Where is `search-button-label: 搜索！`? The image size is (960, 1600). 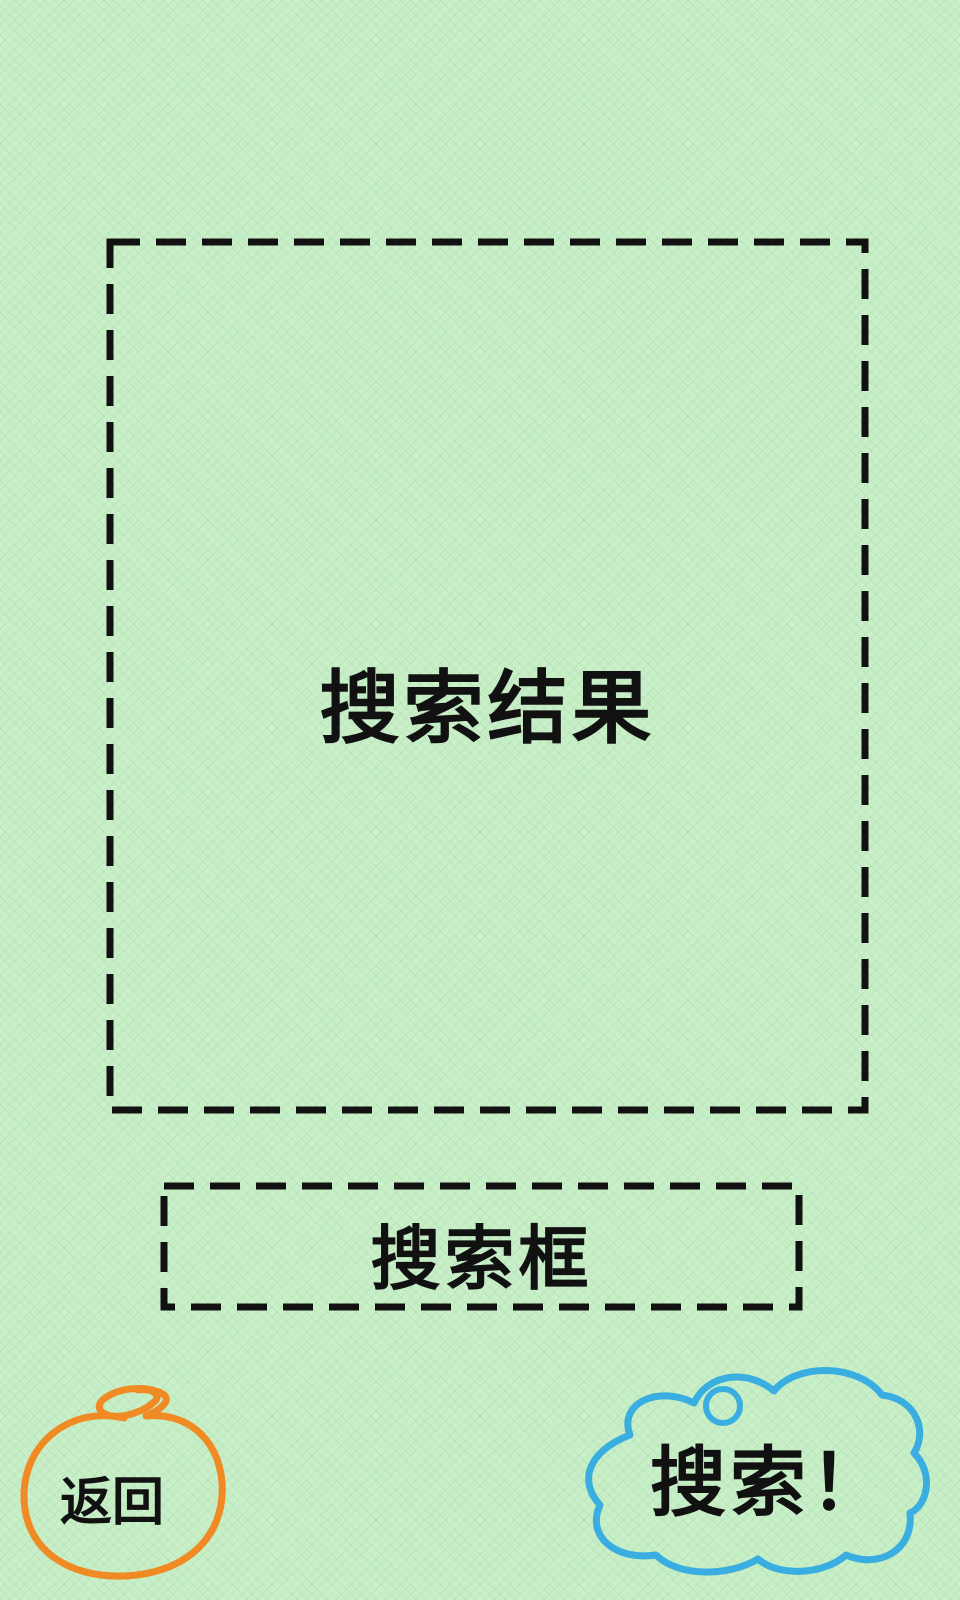 search-button-label: 搜索！ is located at coordinates (770, 1482).